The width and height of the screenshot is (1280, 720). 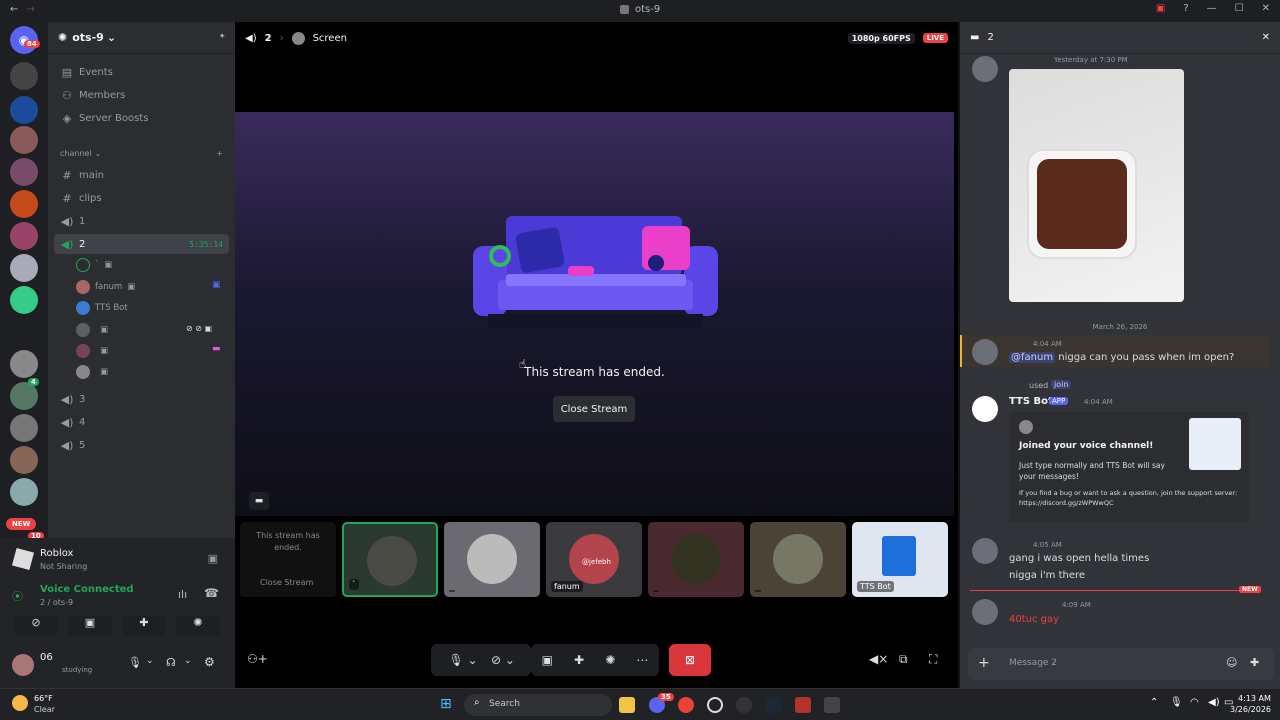 I want to click on add-channel-icon: +, so click(x=219, y=153).